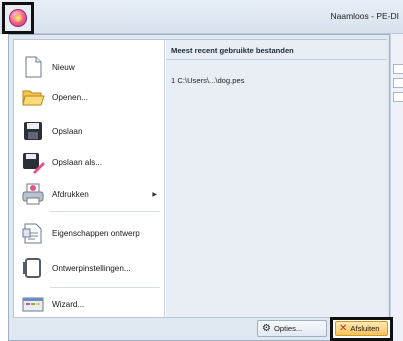  I want to click on menu-item-print: Afdrukken ▶, so click(89, 194).